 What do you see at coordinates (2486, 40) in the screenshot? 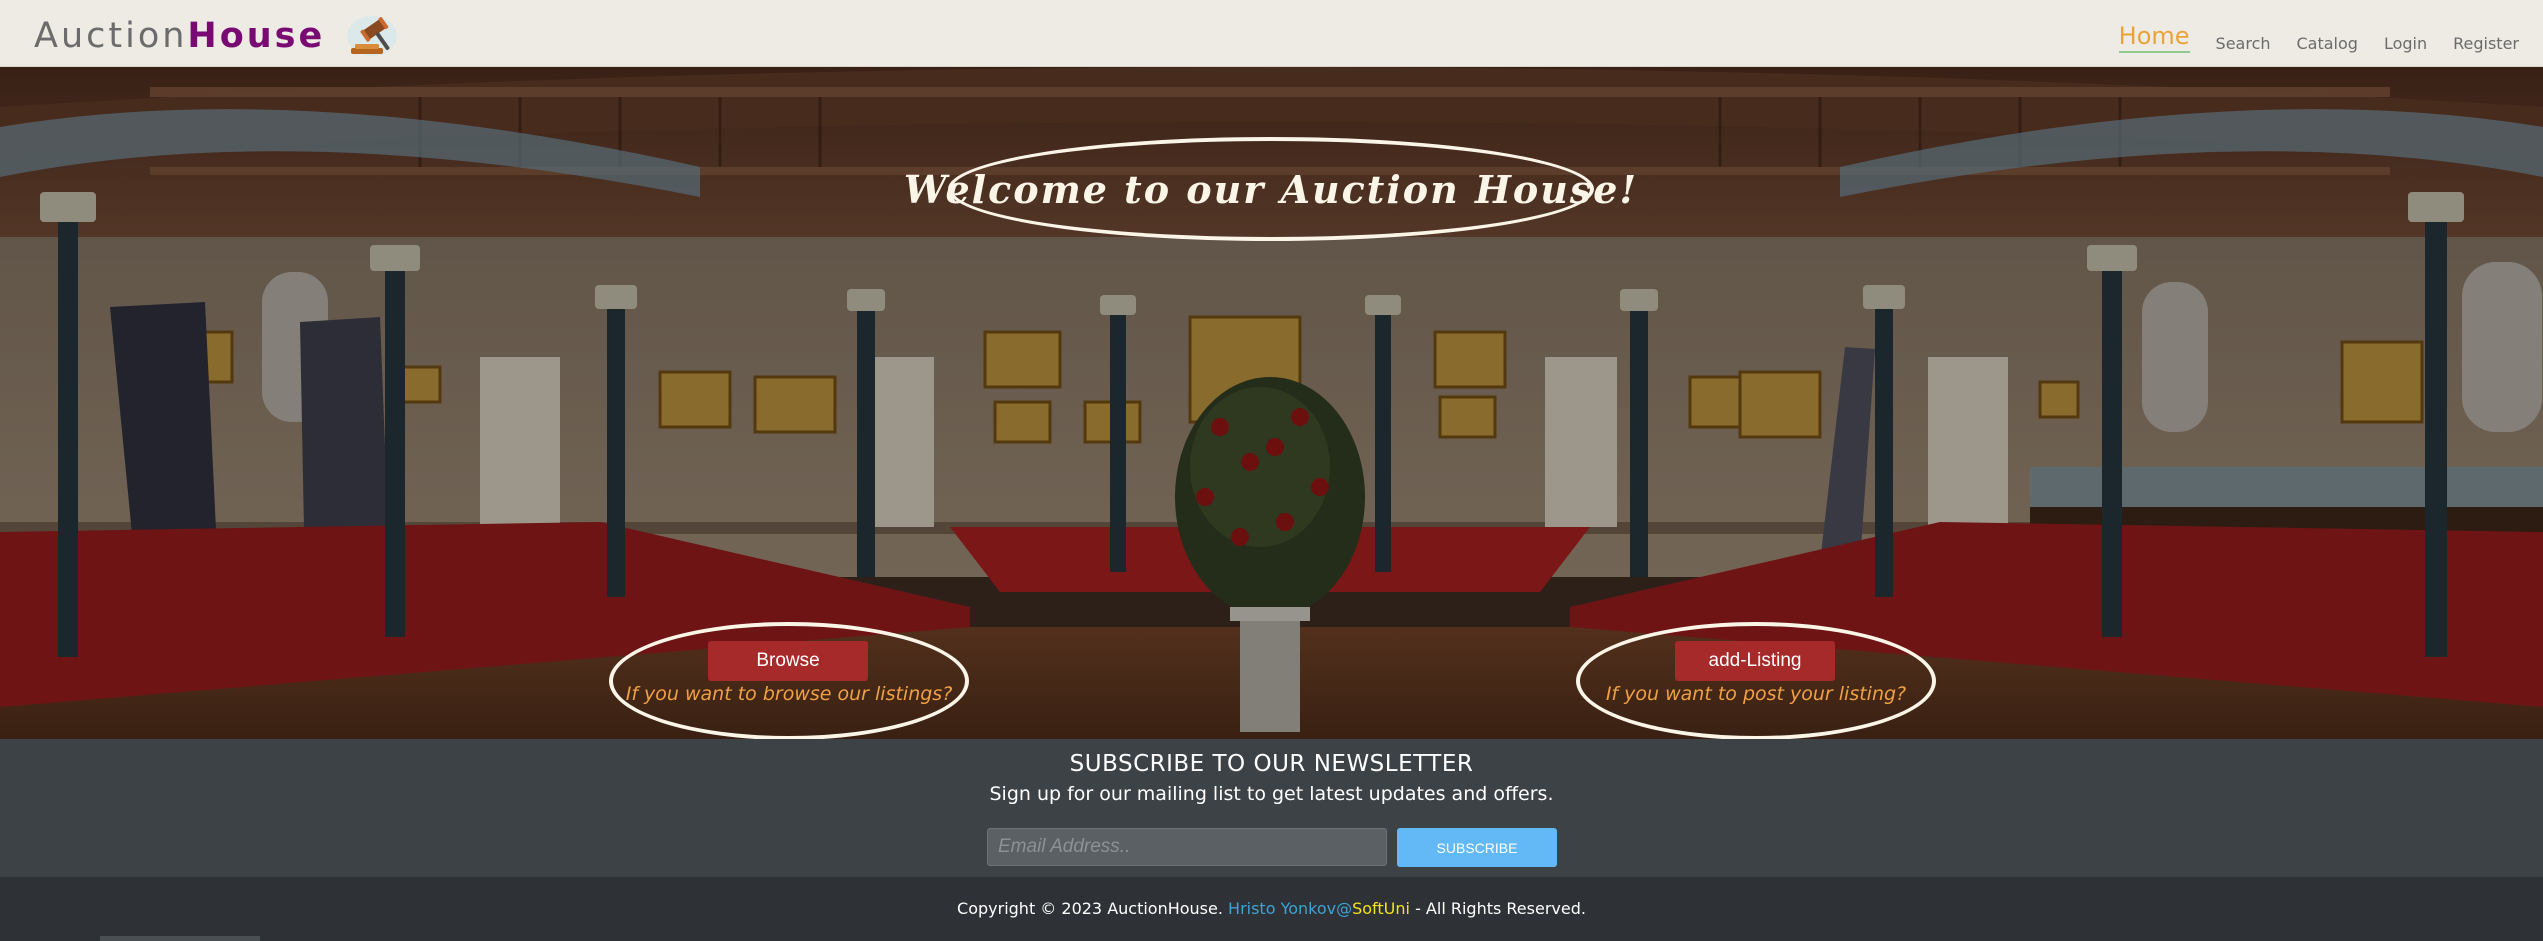
I see `nav-register-link: Register` at bounding box center [2486, 40].